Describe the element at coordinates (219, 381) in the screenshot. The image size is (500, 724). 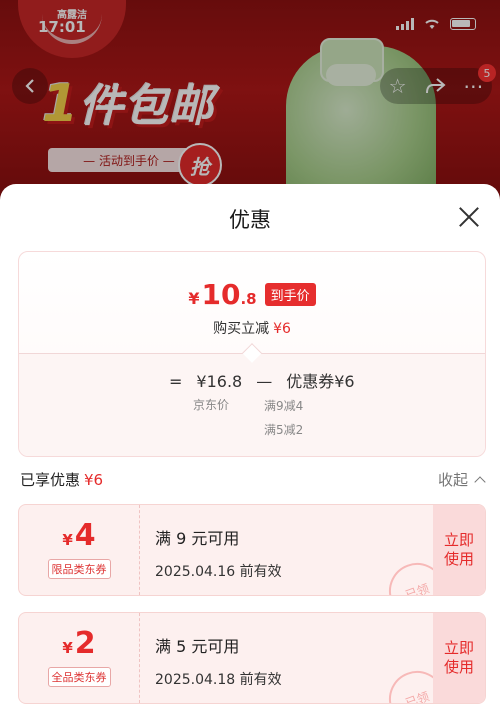
I see `jd-price-value: ¥16.8` at that location.